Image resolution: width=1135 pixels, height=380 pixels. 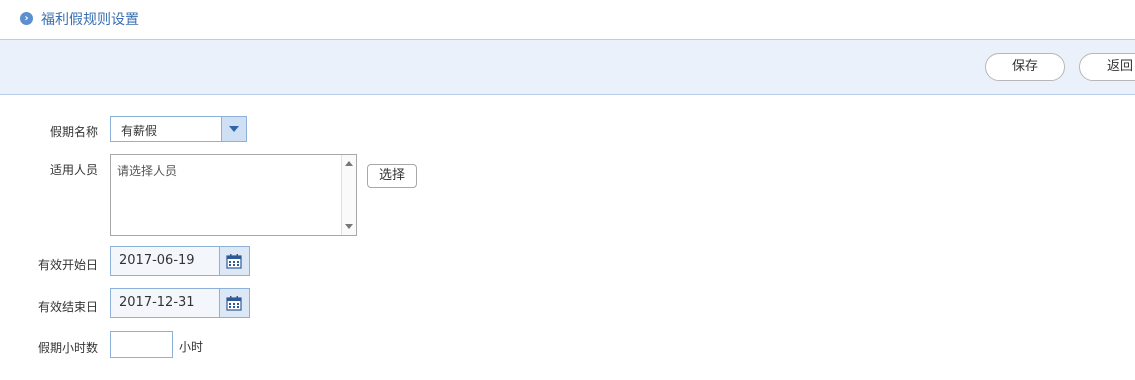 I want to click on back-button: 返回, so click(x=1107, y=67).